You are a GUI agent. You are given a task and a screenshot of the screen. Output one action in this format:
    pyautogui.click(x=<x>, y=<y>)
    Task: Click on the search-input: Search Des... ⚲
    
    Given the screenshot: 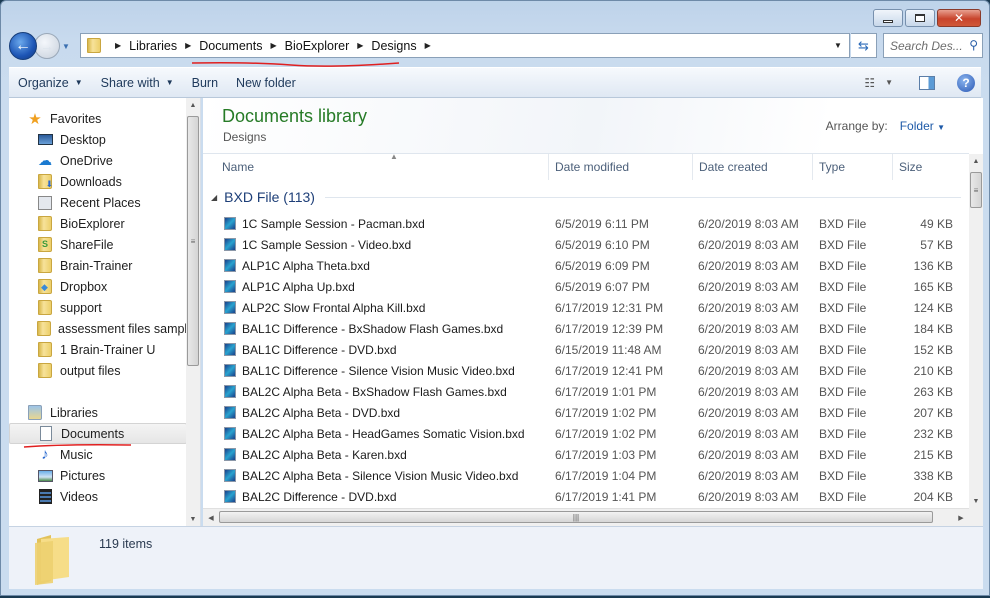 What is the action you would take?
    pyautogui.click(x=933, y=45)
    